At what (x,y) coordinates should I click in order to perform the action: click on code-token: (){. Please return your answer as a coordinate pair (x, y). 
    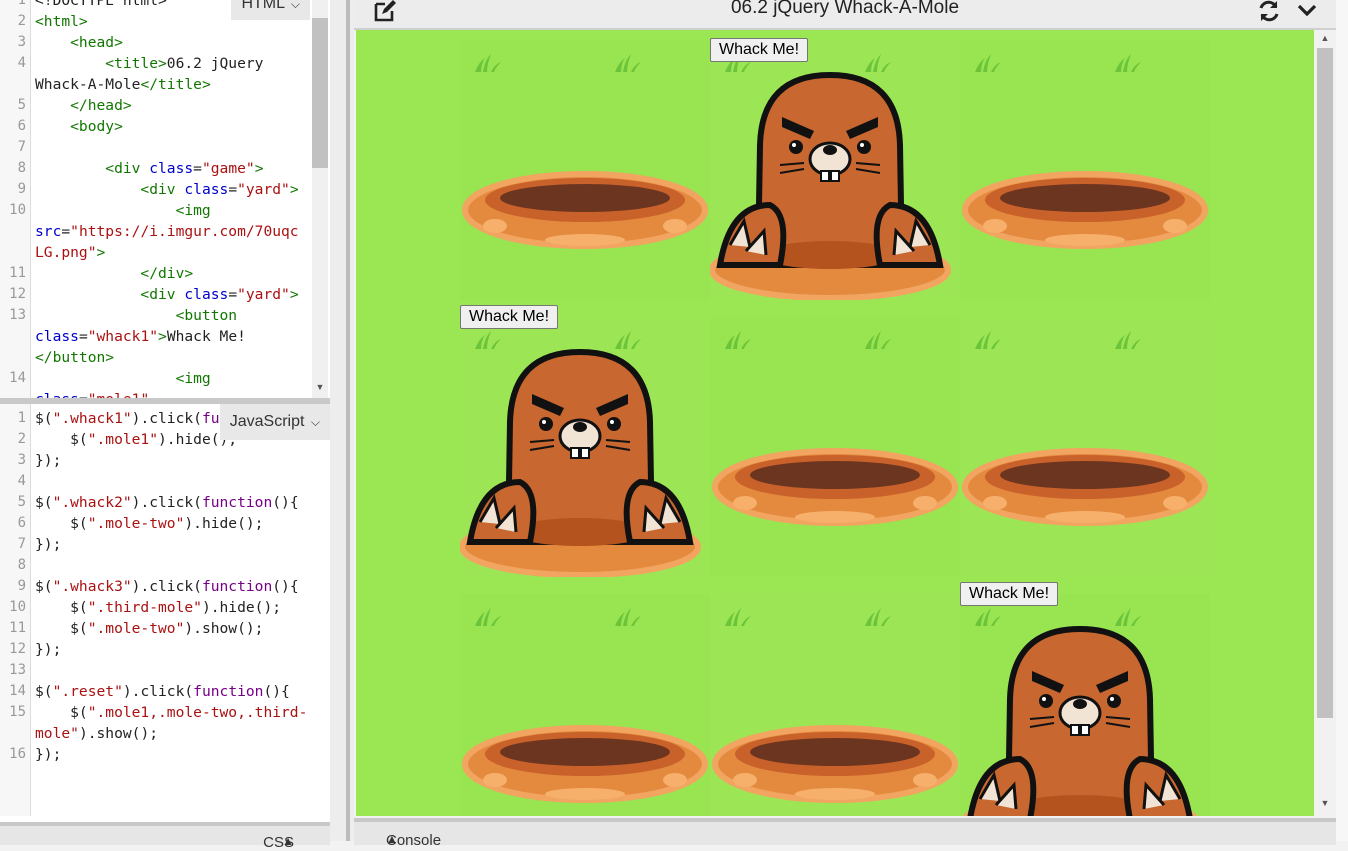
    Looking at the image, I should click on (285, 586).